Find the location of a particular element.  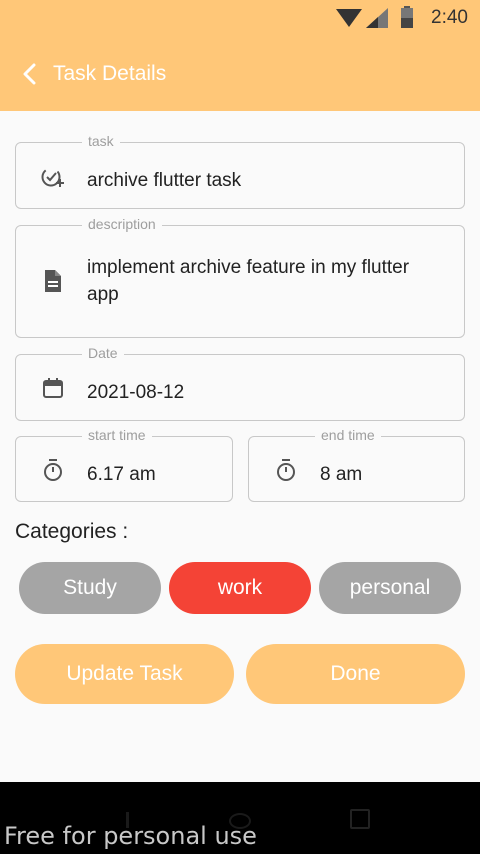

back-button is located at coordinates (29, 74).